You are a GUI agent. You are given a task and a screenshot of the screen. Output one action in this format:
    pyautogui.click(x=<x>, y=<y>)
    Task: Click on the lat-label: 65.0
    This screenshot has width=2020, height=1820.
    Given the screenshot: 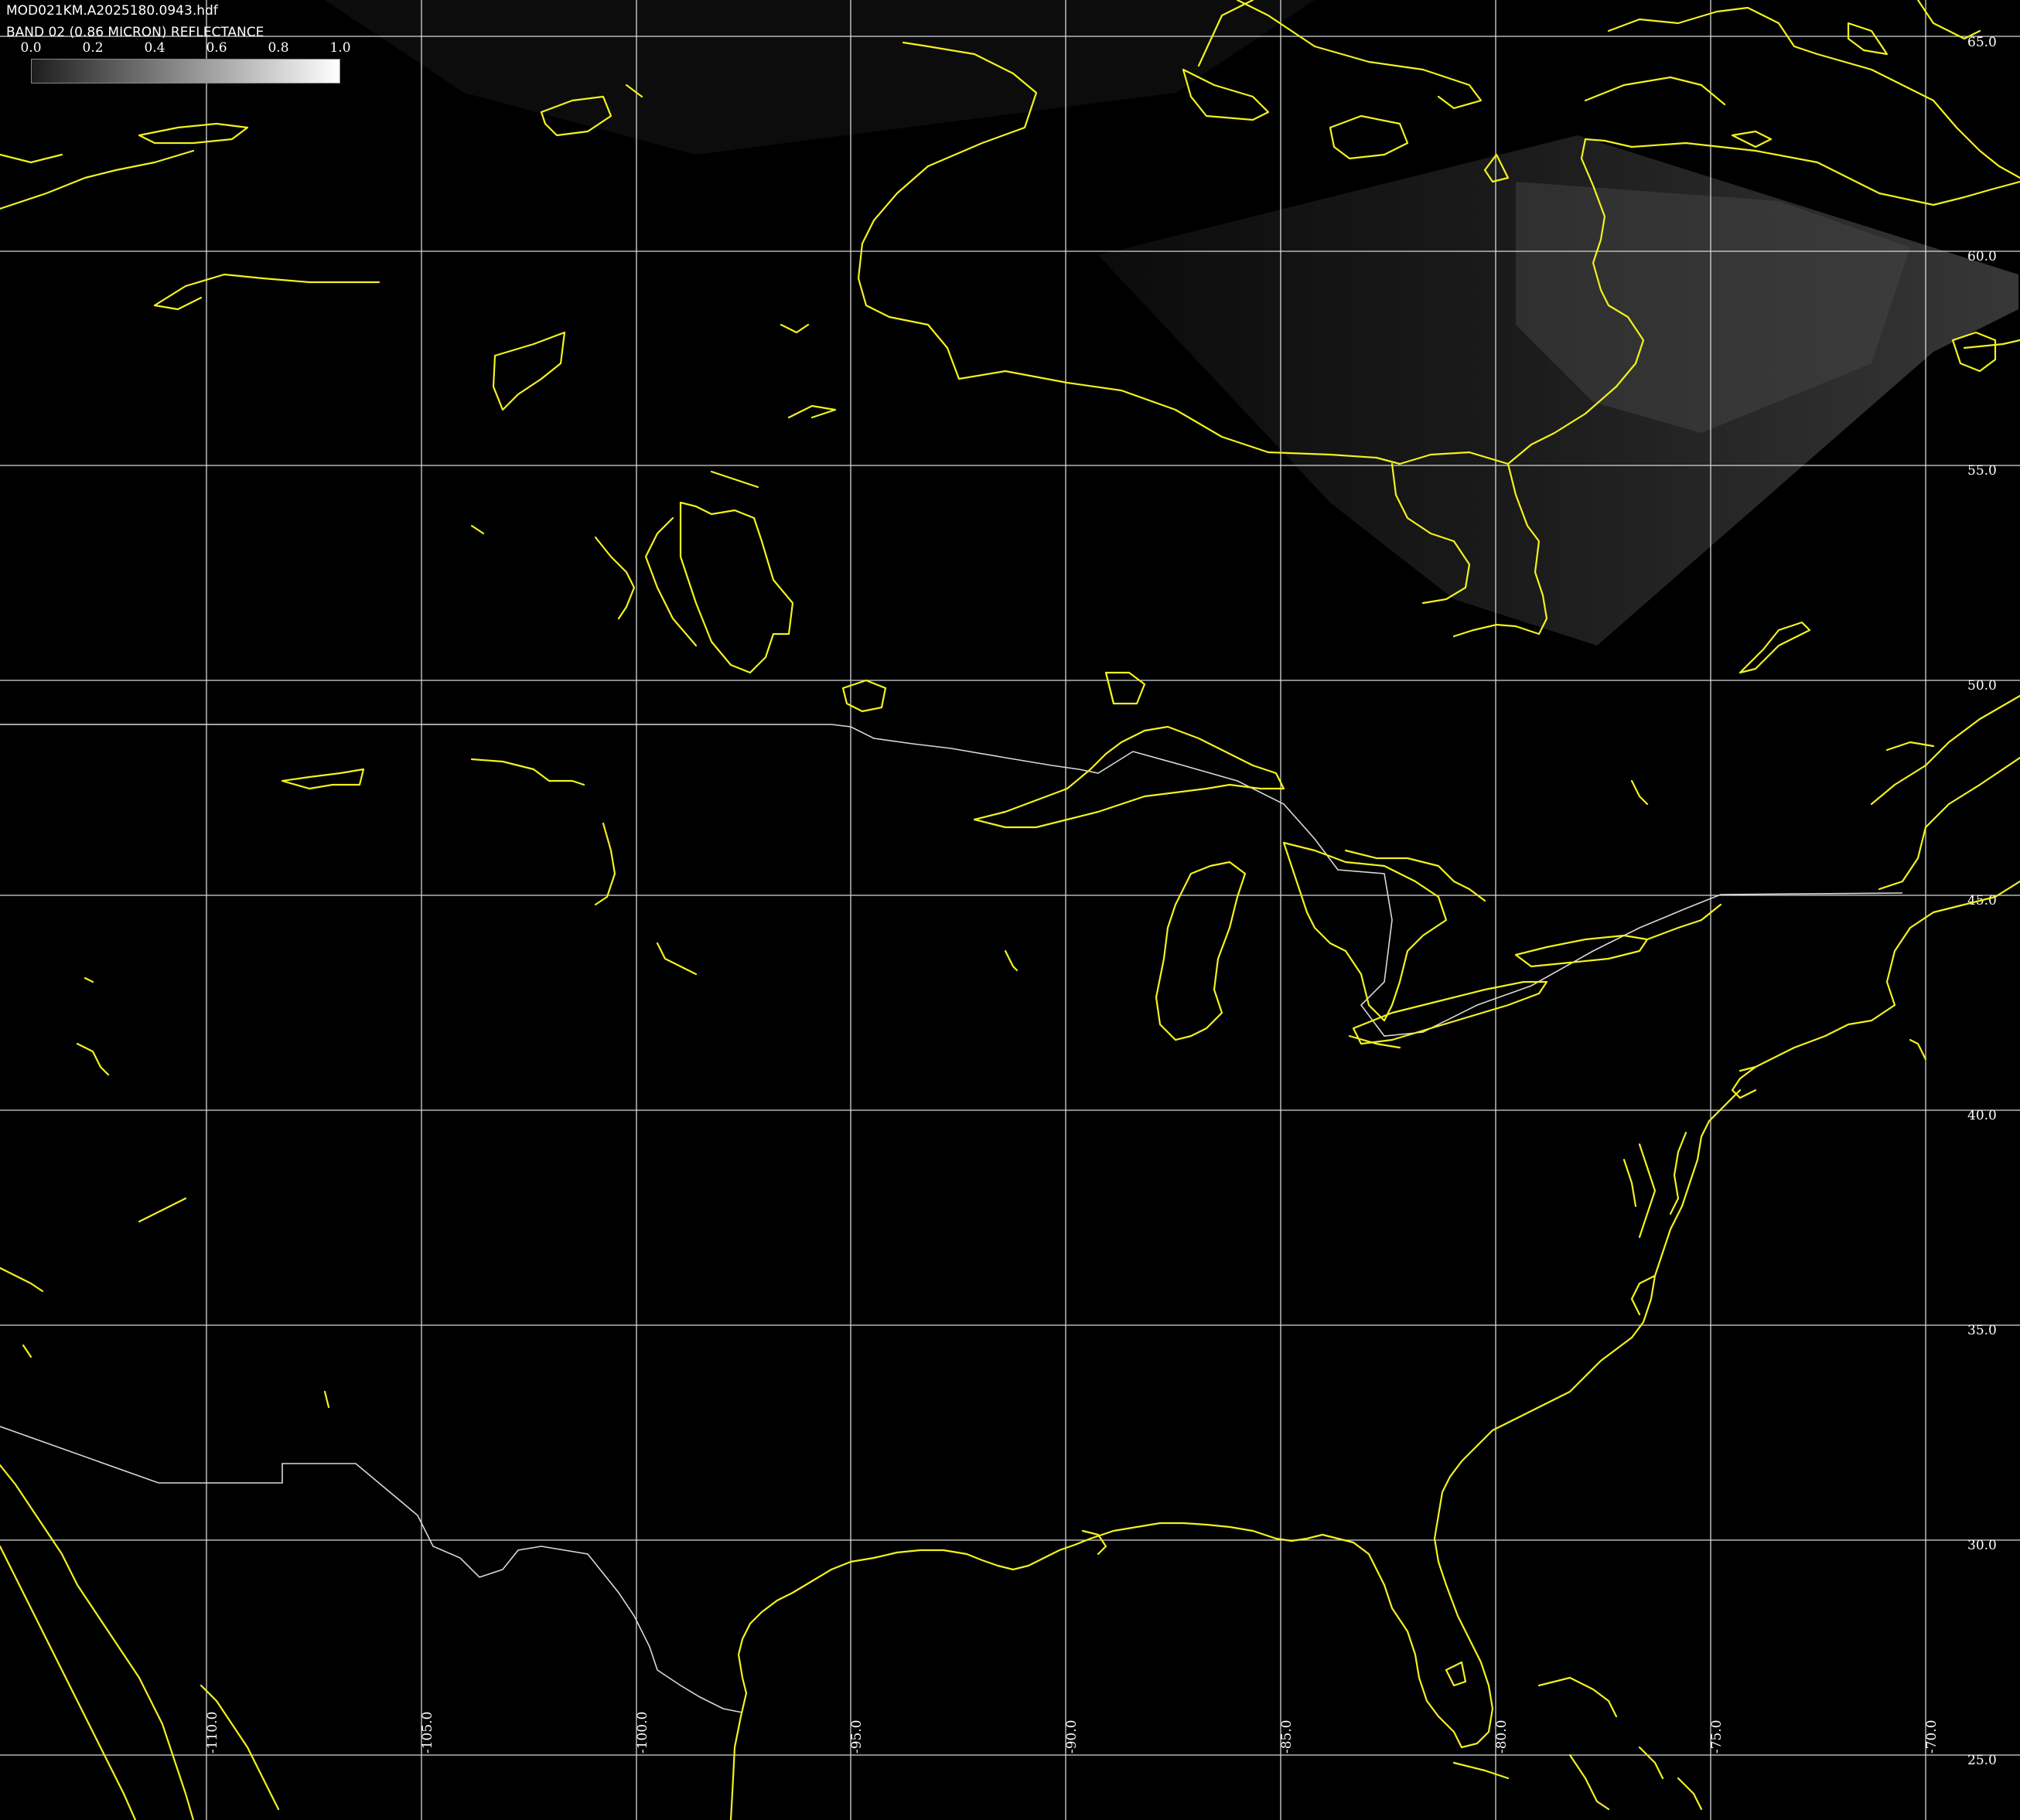 What is the action you would take?
    pyautogui.click(x=1982, y=43)
    